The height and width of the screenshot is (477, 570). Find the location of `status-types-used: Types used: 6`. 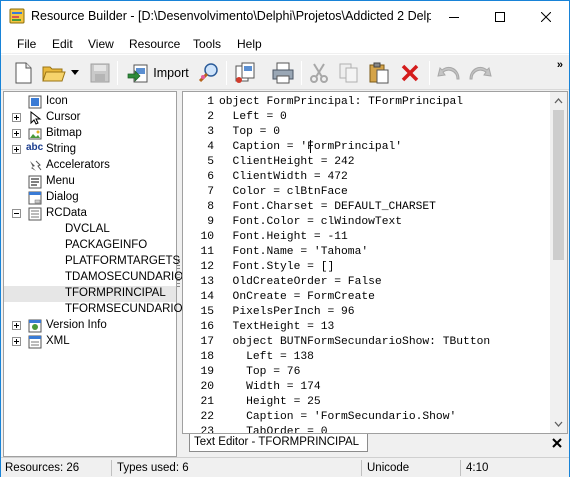

status-types-used: Types used: 6 is located at coordinates (153, 468).